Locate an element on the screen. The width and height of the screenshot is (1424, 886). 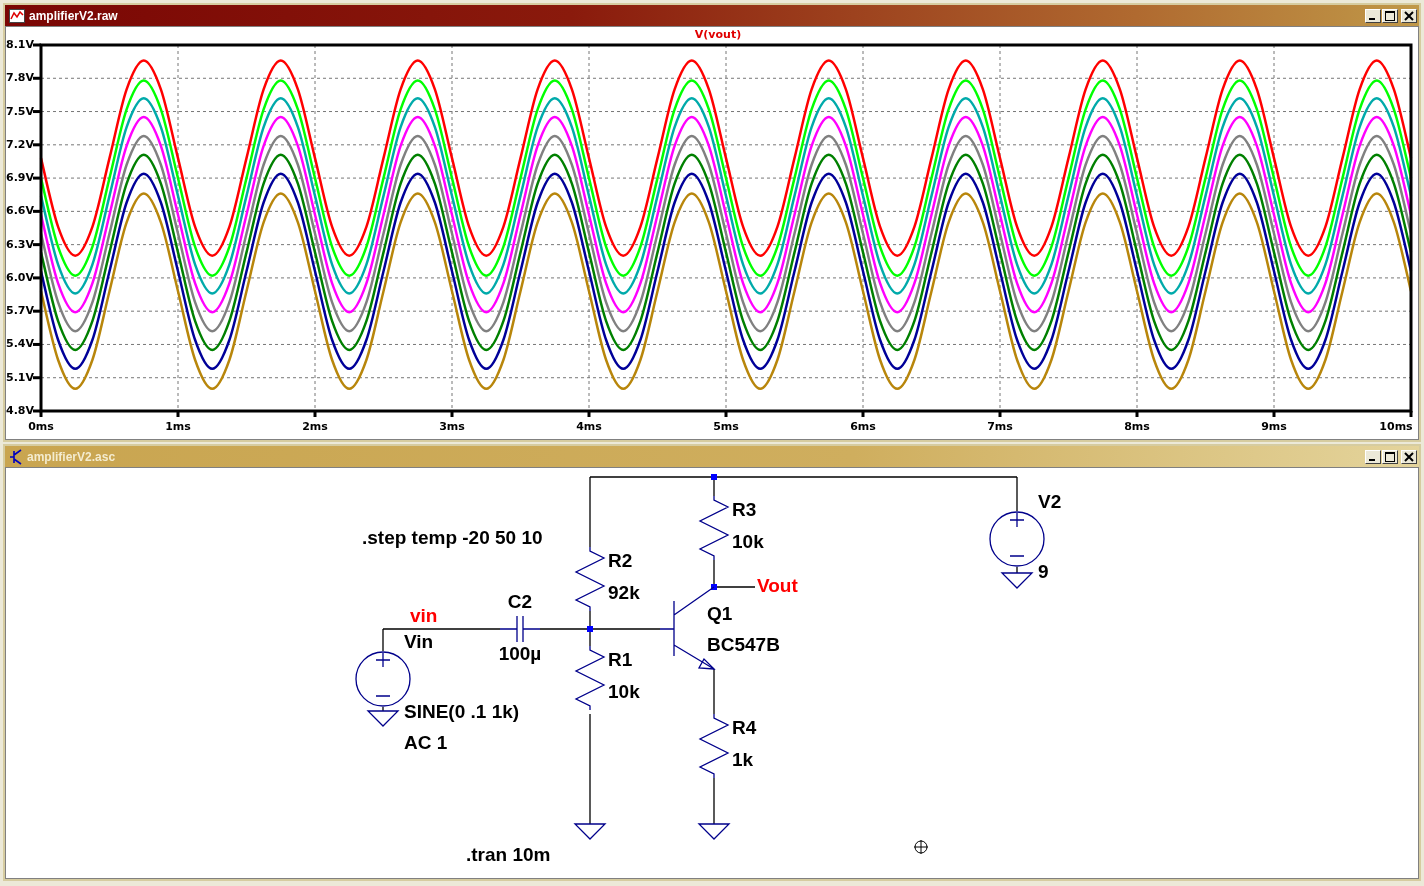
y-axis-label: 7.8V is located at coordinates (20, 78).